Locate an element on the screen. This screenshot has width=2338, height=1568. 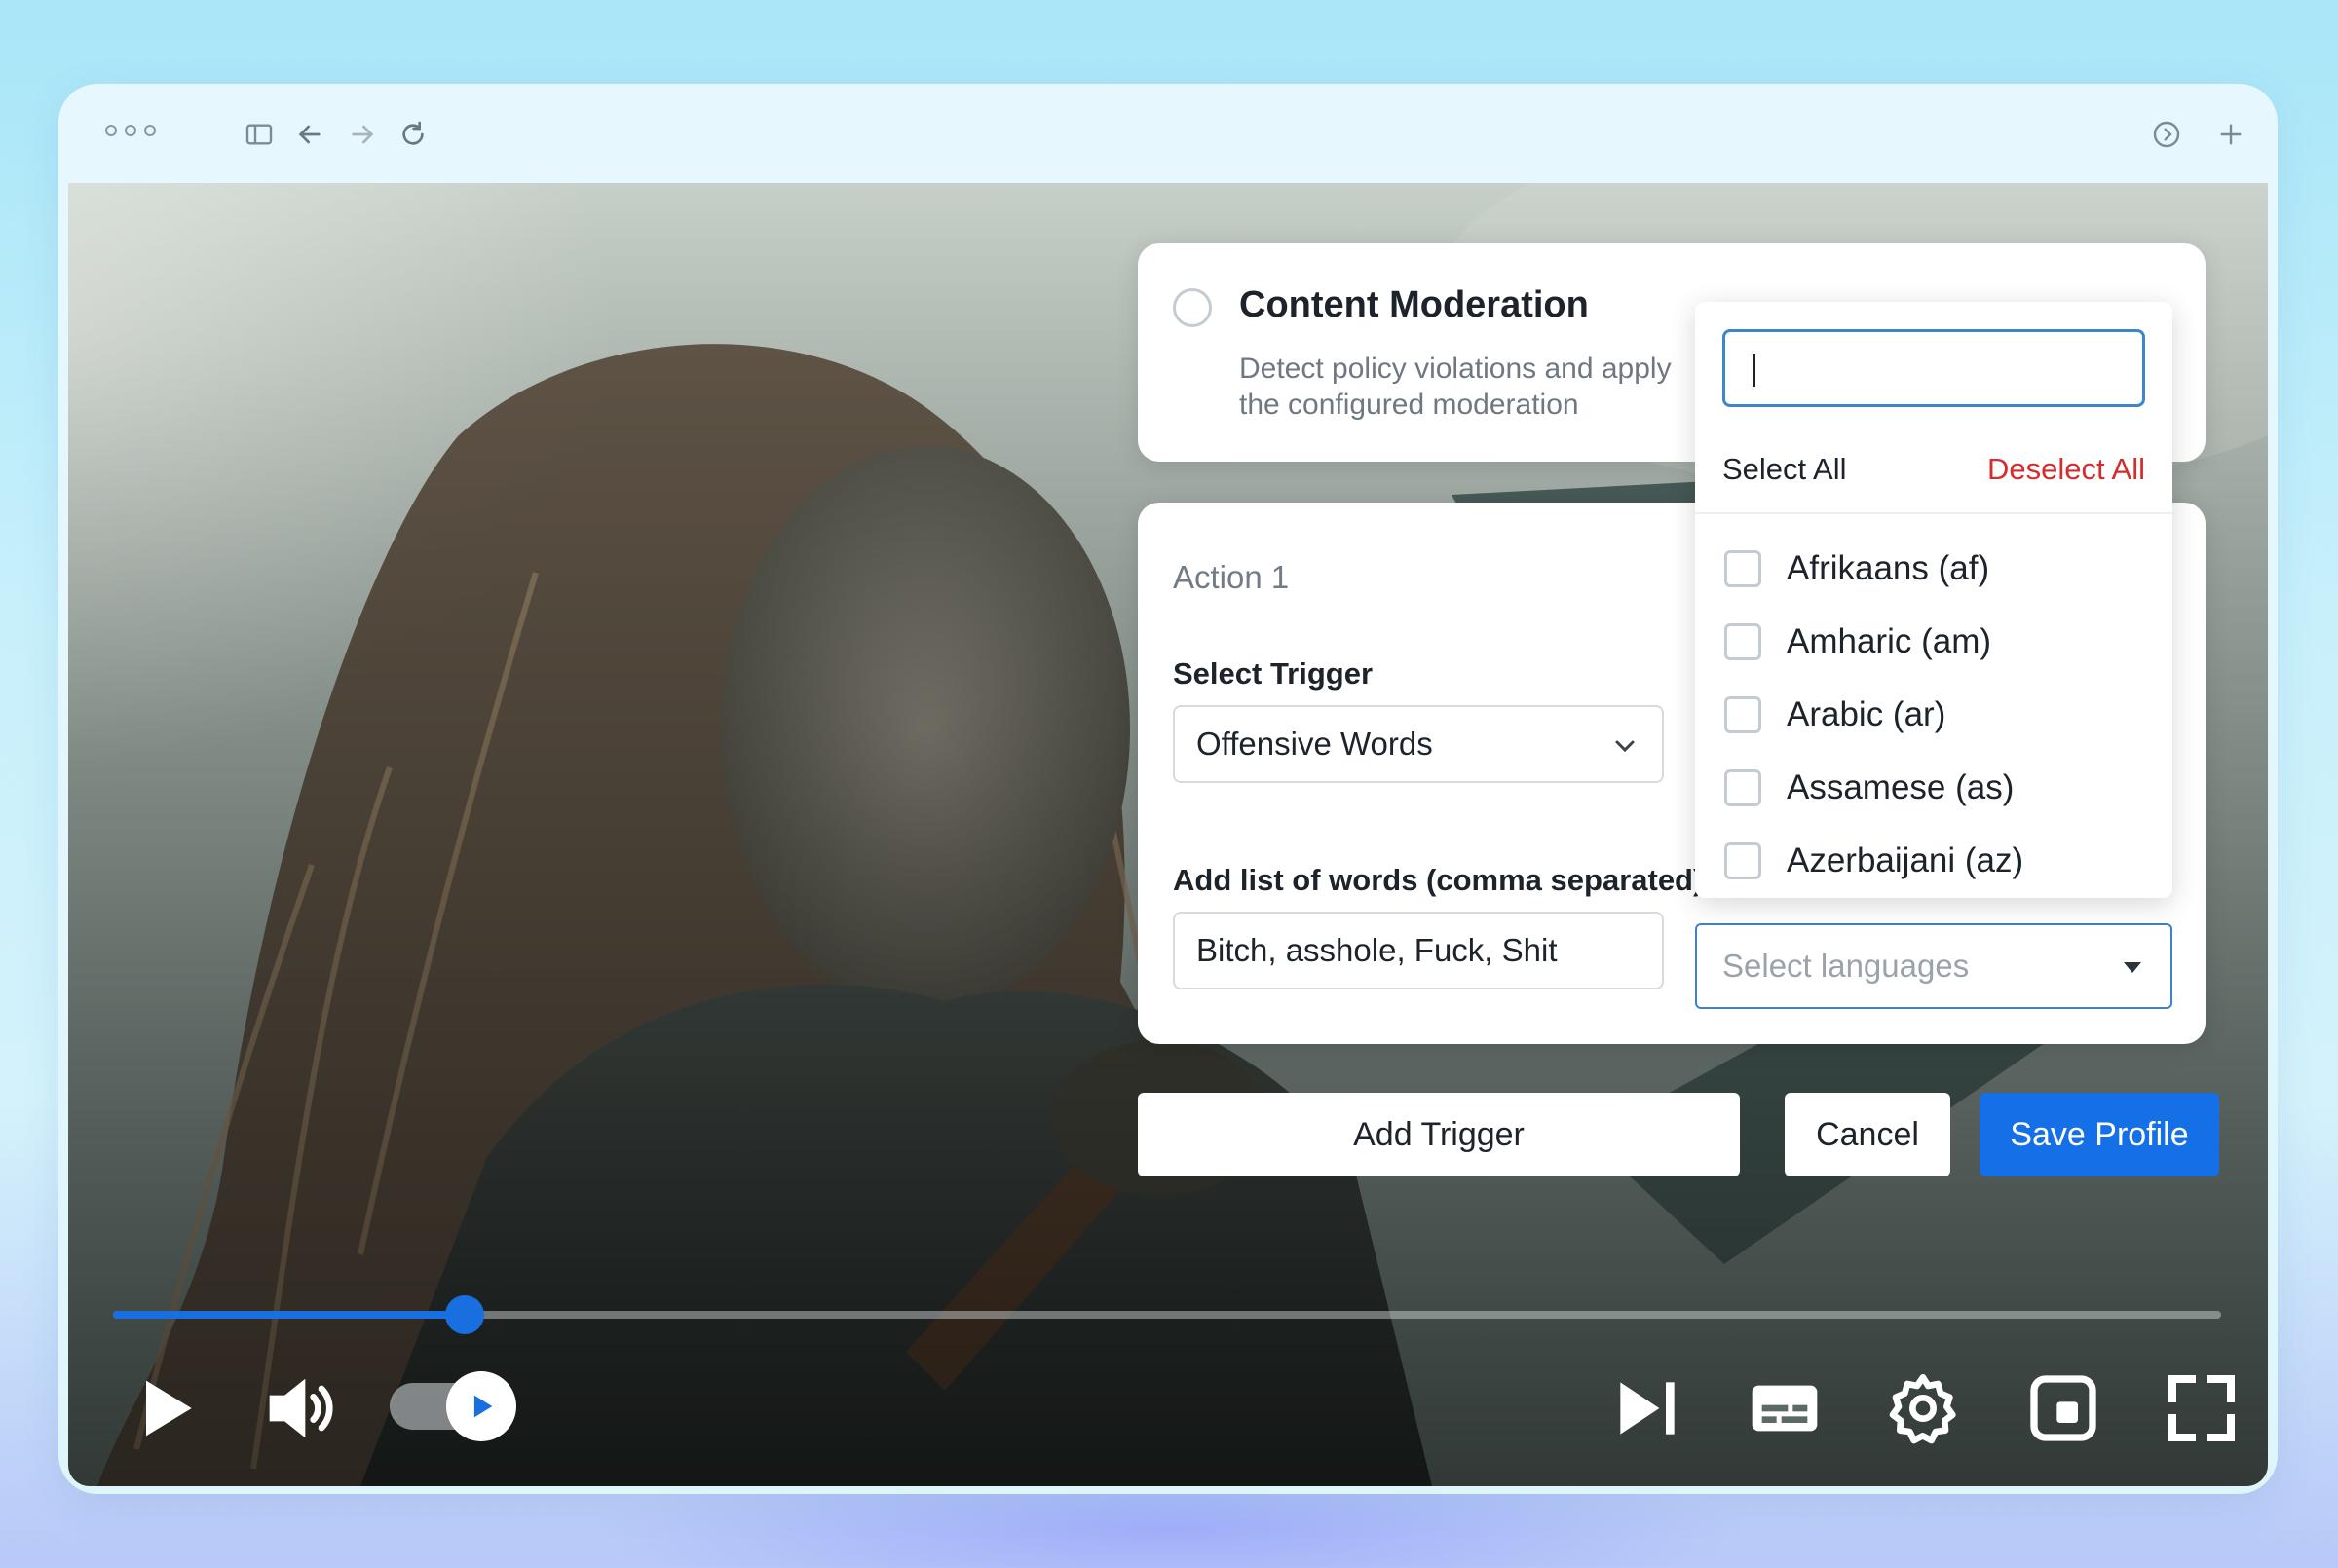
select-all-link: Select All is located at coordinates (1784, 469).